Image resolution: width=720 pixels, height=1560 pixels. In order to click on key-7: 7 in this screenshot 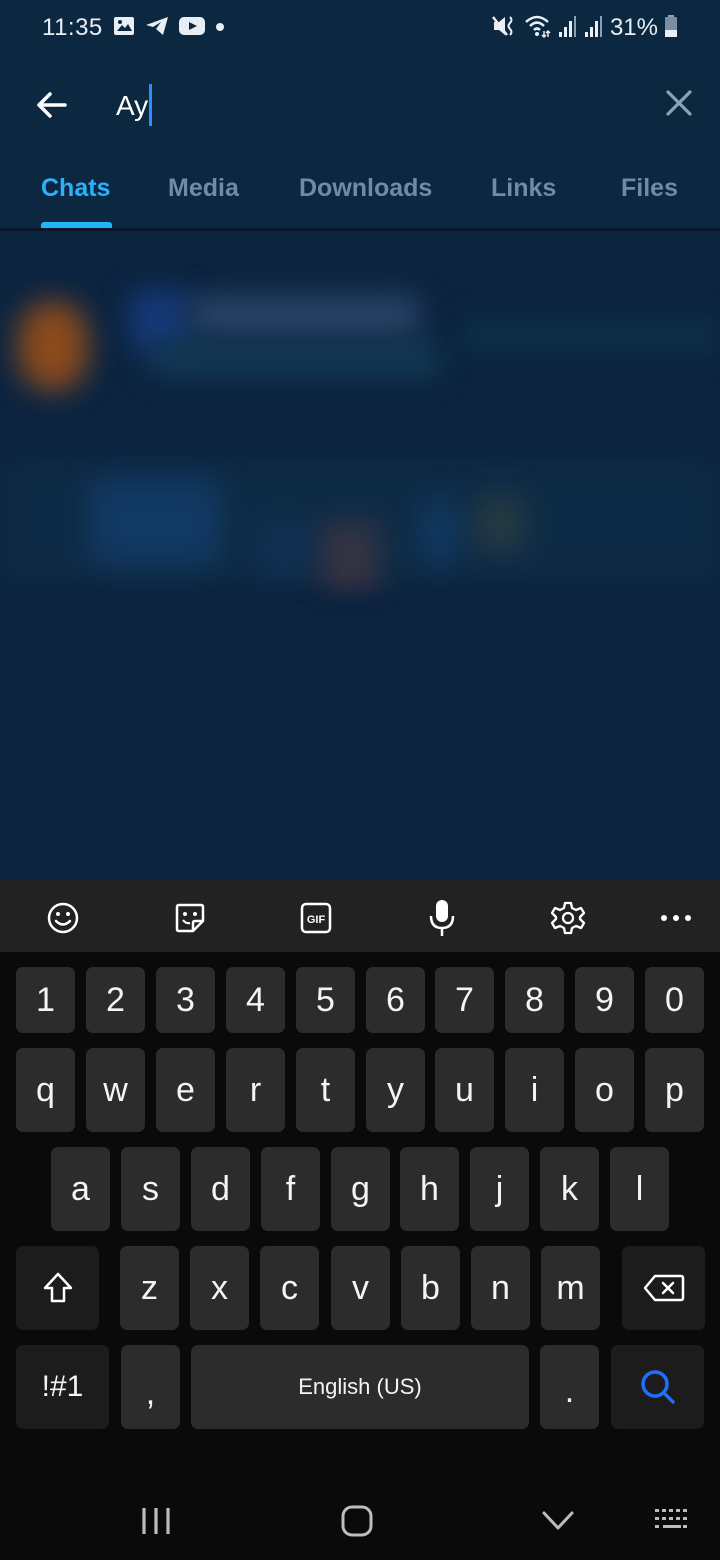, I will do `click(464, 1000)`.